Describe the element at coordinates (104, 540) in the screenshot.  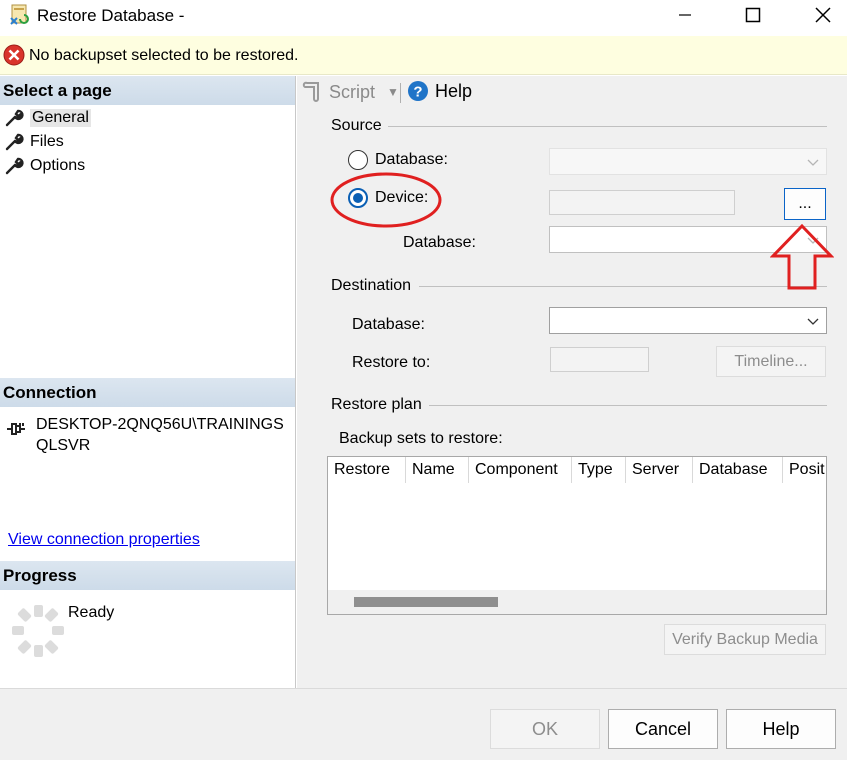
I see `view-connection-properties-link: View connection properties` at that location.